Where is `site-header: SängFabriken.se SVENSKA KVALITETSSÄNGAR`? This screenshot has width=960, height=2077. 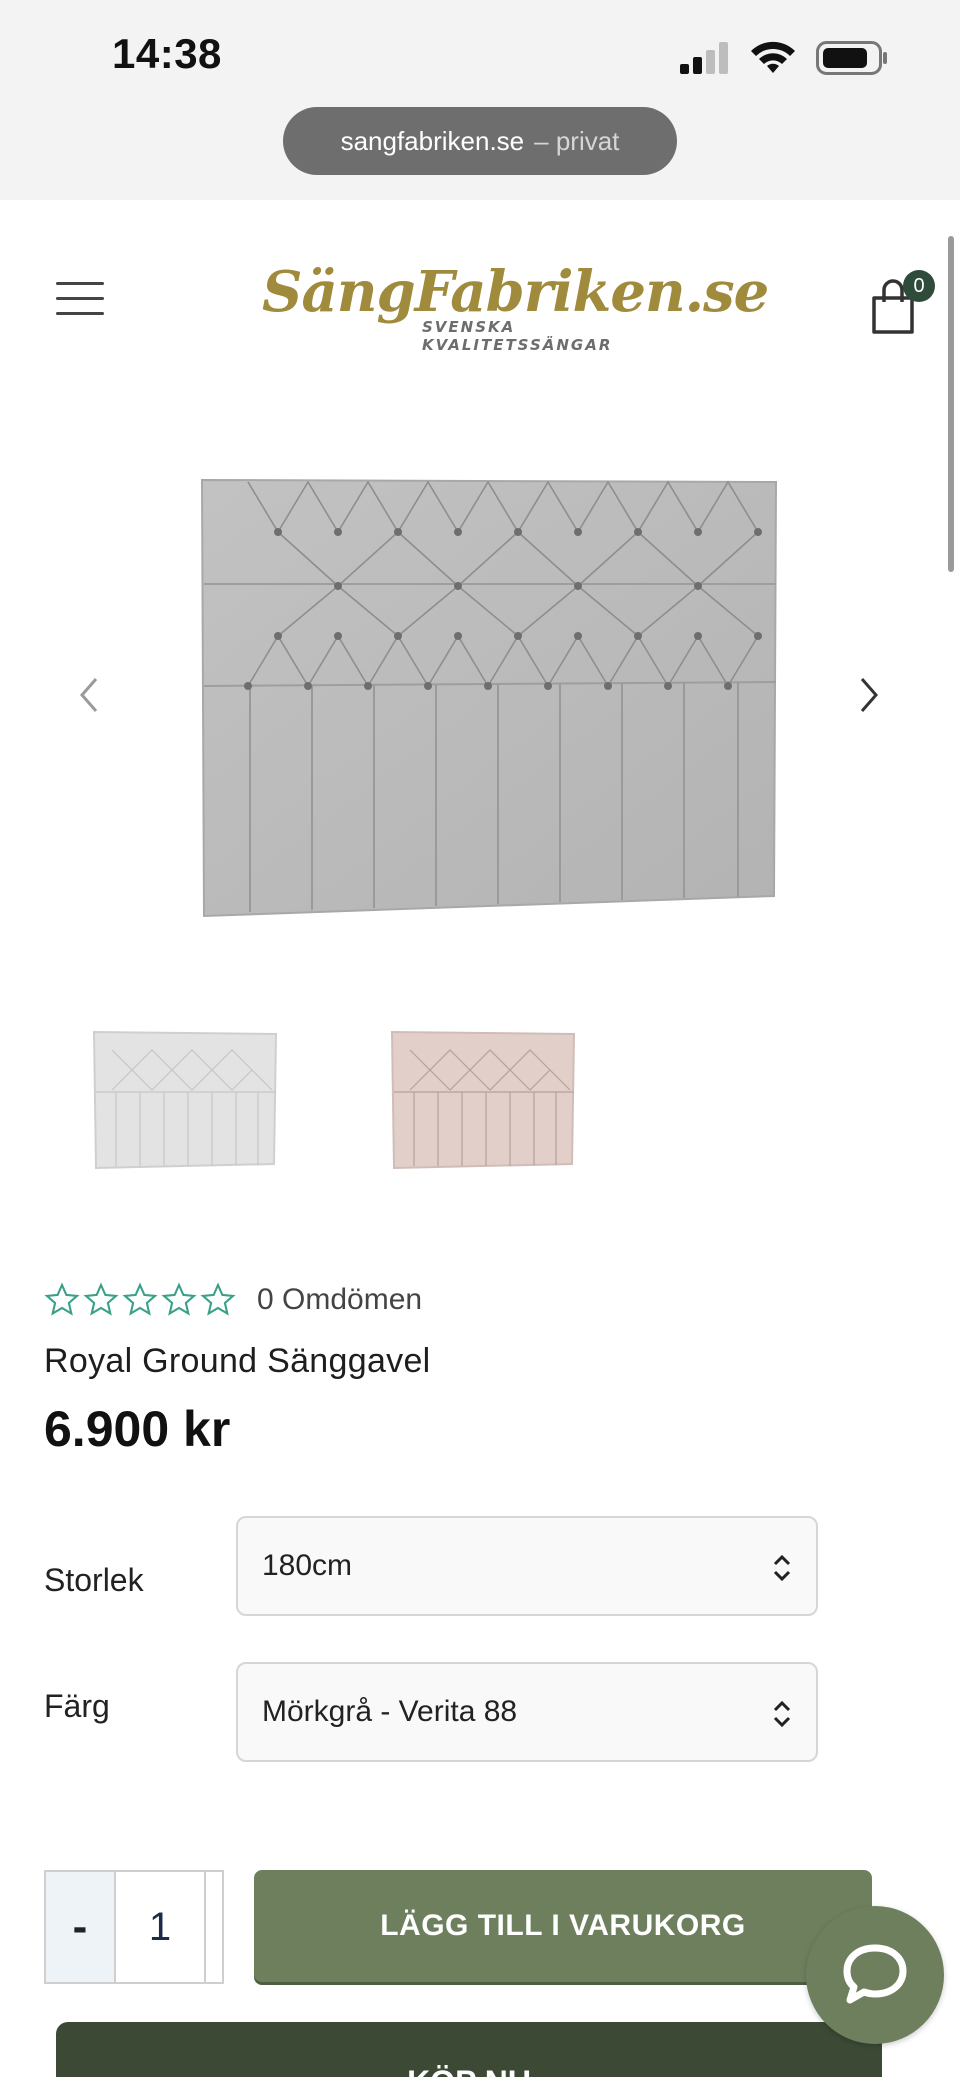
site-header: SängFabriken.se SVENSKA KVALITETSSÄNGAR is located at coordinates (480, 302).